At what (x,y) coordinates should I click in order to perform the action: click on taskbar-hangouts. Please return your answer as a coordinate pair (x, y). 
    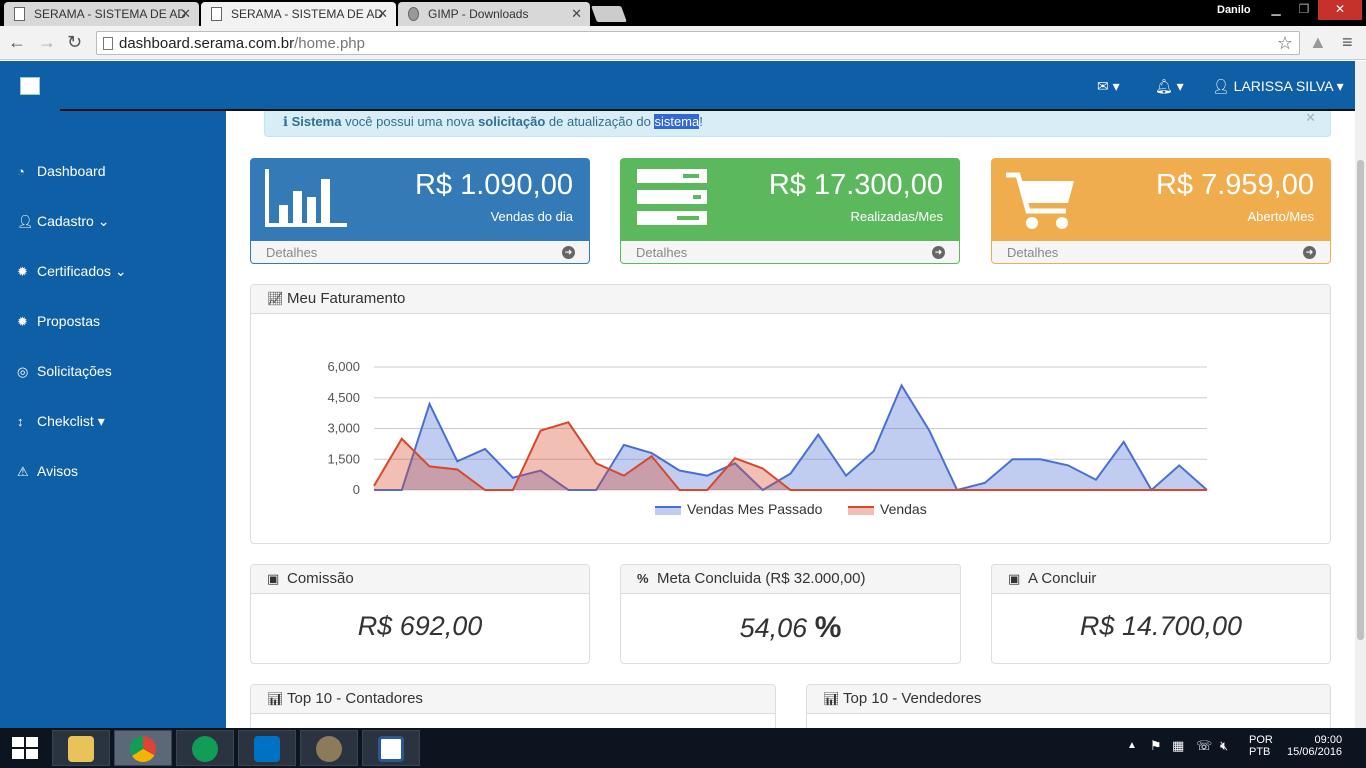
    Looking at the image, I should click on (205, 748).